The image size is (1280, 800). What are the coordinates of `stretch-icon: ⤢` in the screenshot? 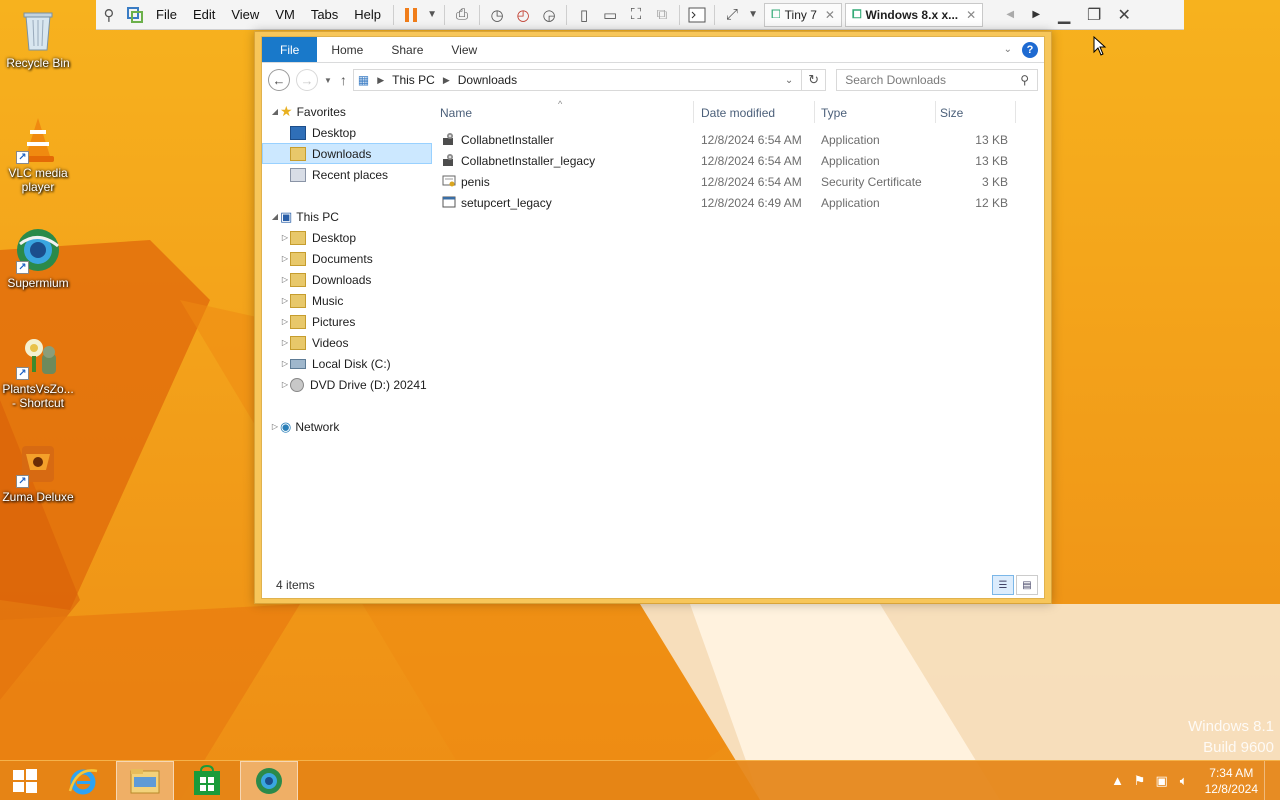 It's located at (732, 15).